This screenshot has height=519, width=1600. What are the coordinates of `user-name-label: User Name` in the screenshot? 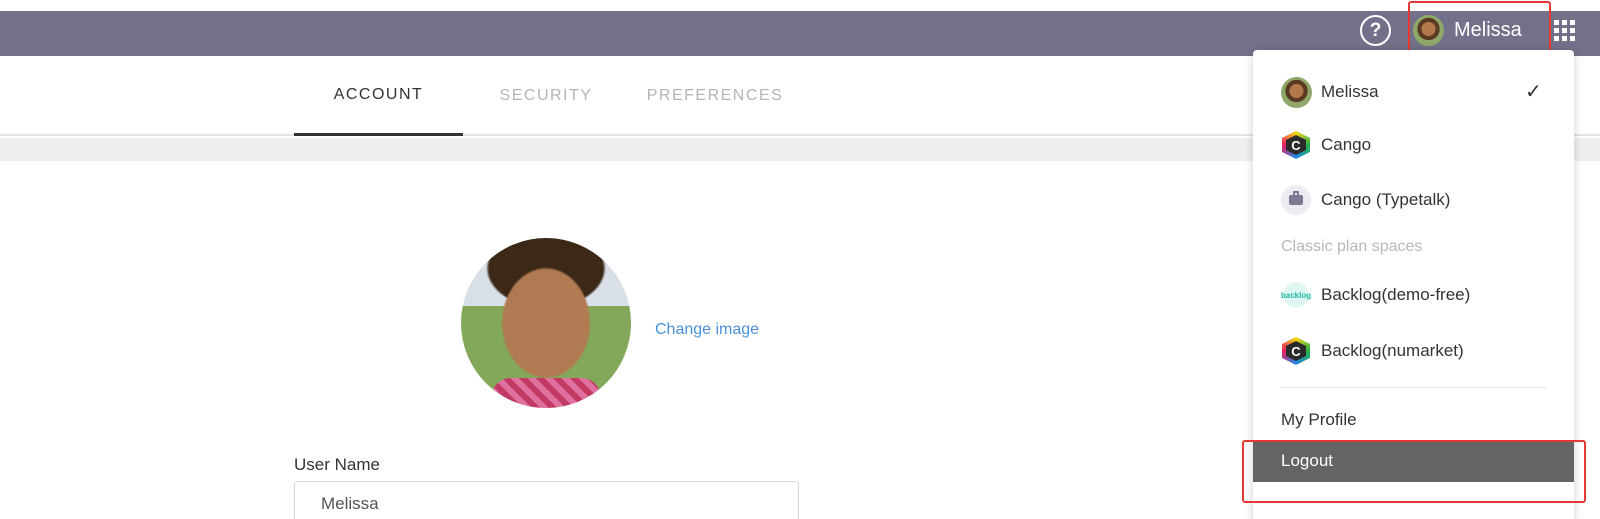 It's located at (337, 464).